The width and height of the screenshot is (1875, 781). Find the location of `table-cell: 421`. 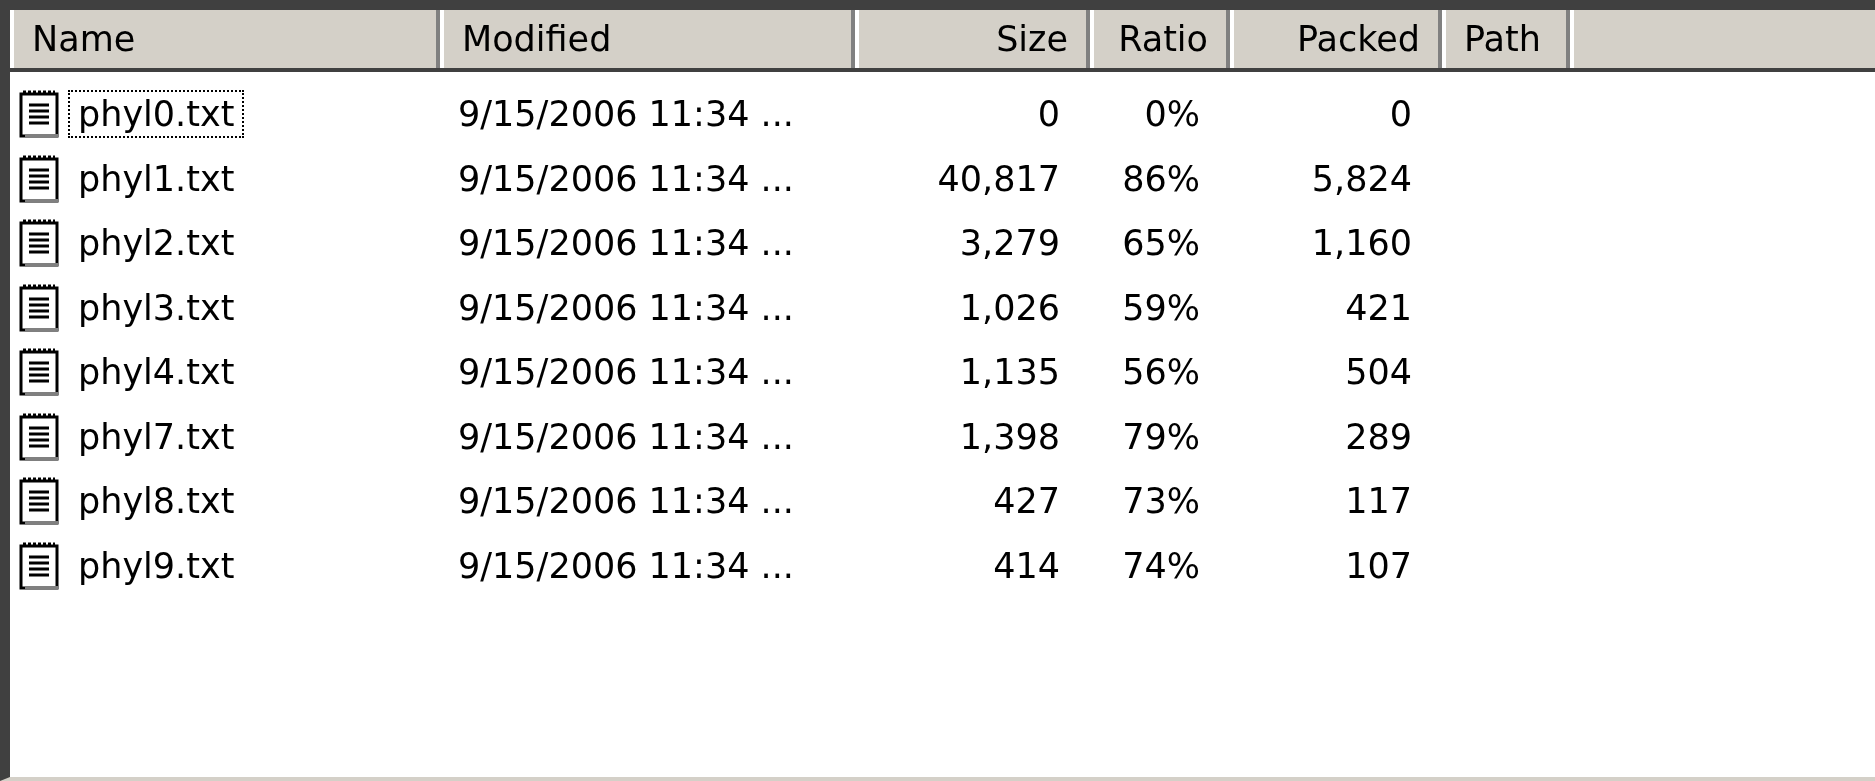

table-cell: 421 is located at coordinates (1378, 307).